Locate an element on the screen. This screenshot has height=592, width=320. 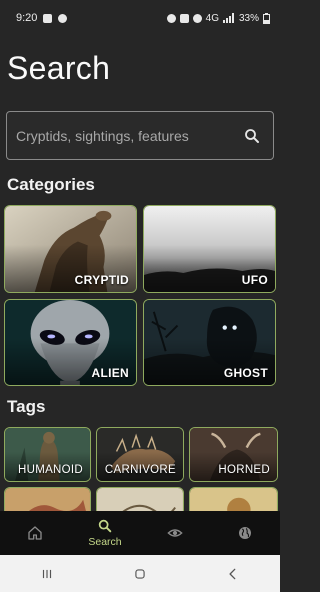
globe-icon is located at coordinates (245, 533).